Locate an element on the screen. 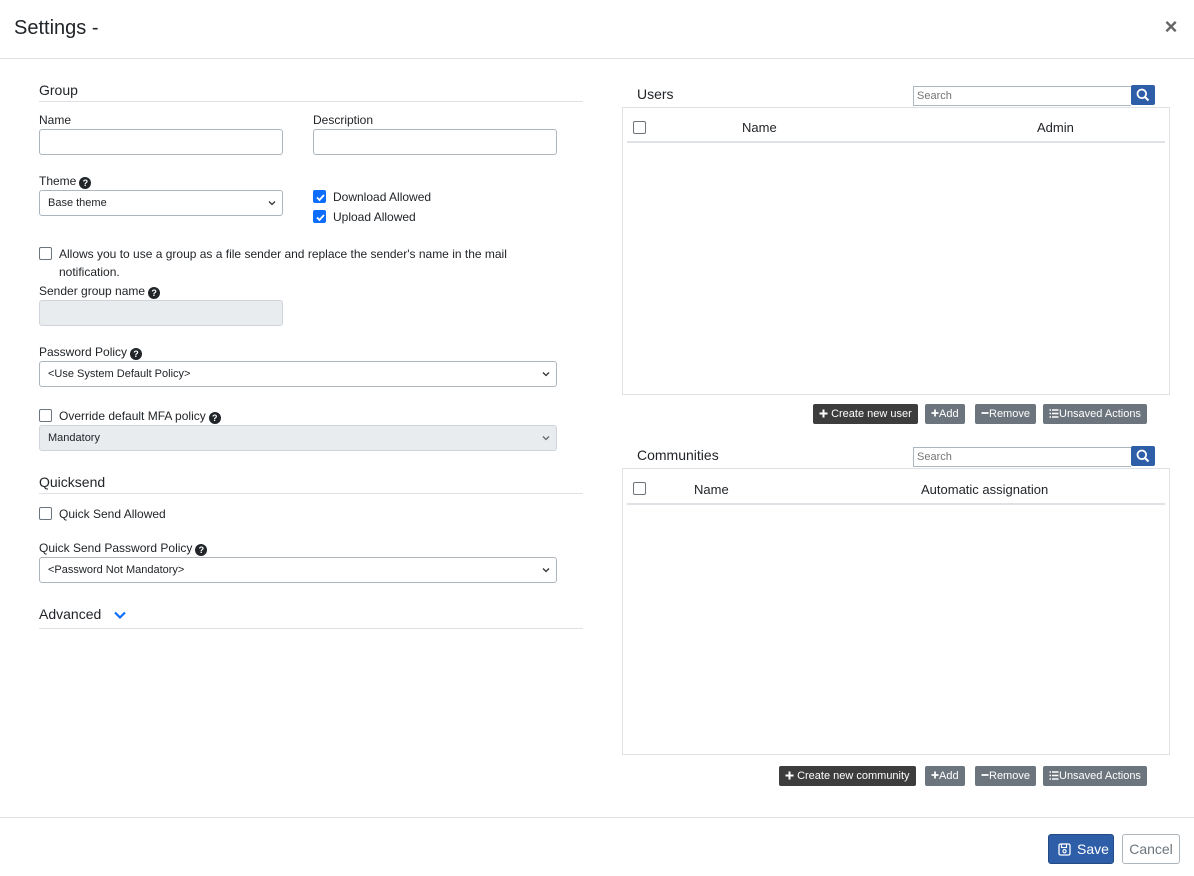 This screenshot has height=876, width=1194. create-new-user-button: Create new user is located at coordinates (865, 414).